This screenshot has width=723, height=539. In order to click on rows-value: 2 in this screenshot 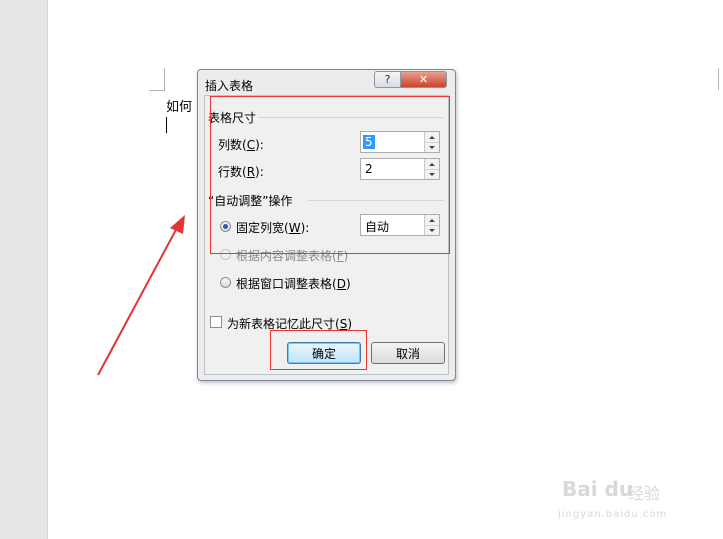, I will do `click(369, 169)`.